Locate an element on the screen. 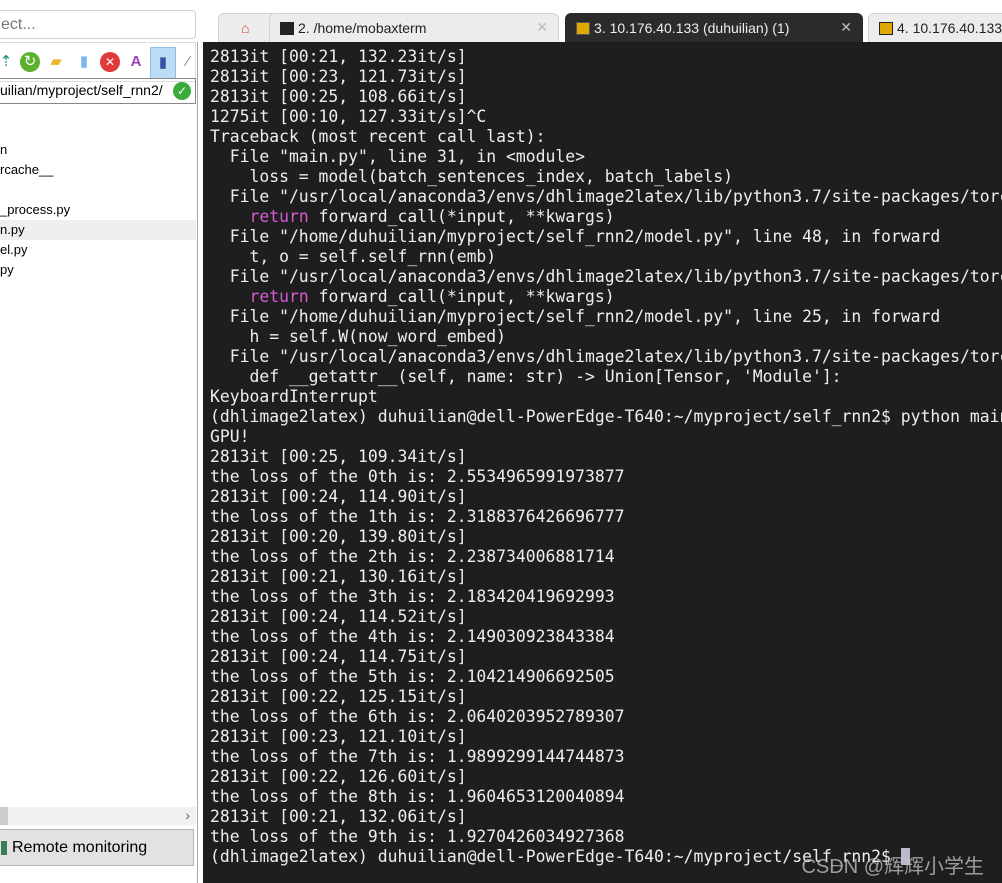 Image resolution: width=1002 pixels, height=883 pixels. horizontal-scrollbar: › is located at coordinates (98, 816).